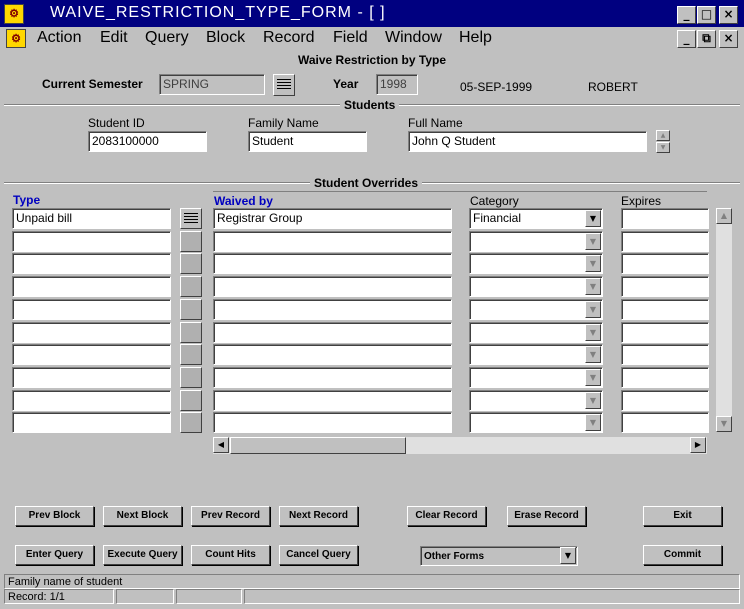 Image resolution: width=744 pixels, height=609 pixels. Describe the element at coordinates (59, 38) in the screenshot. I see `menu-action: Action` at that location.